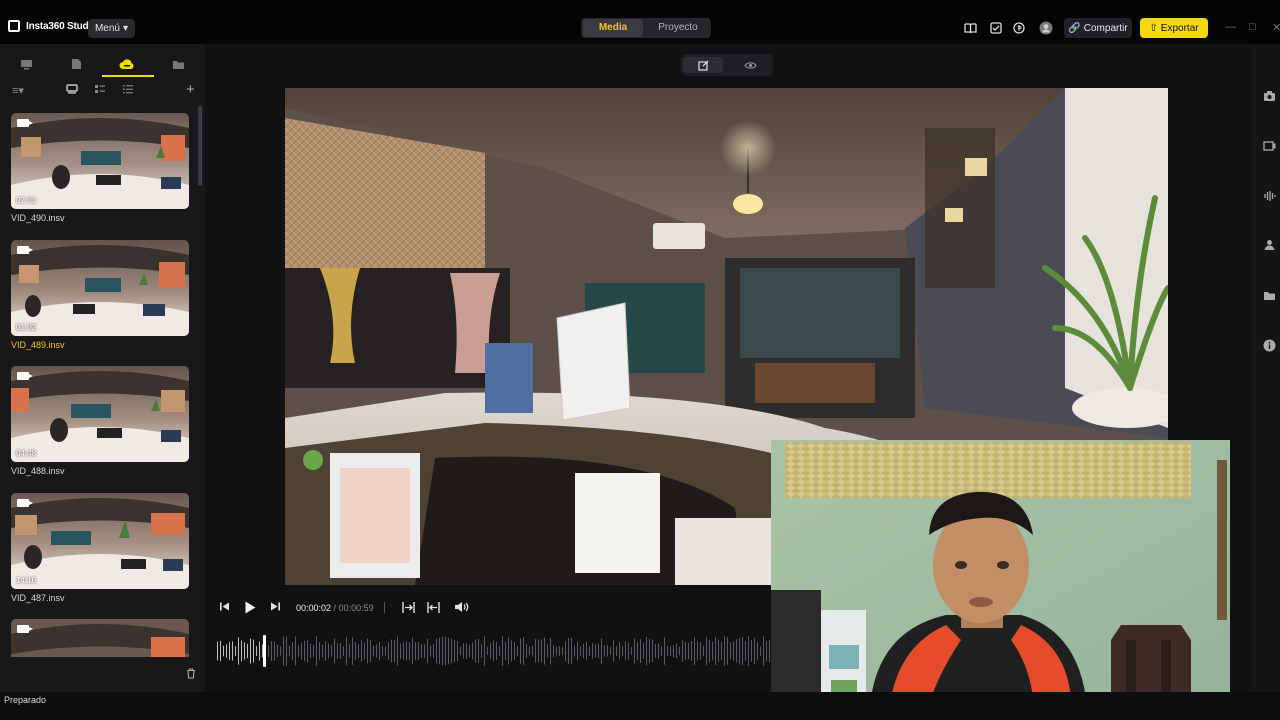  Describe the element at coordinates (178, 64) in the screenshot. I see `tab-folder-icon` at that location.